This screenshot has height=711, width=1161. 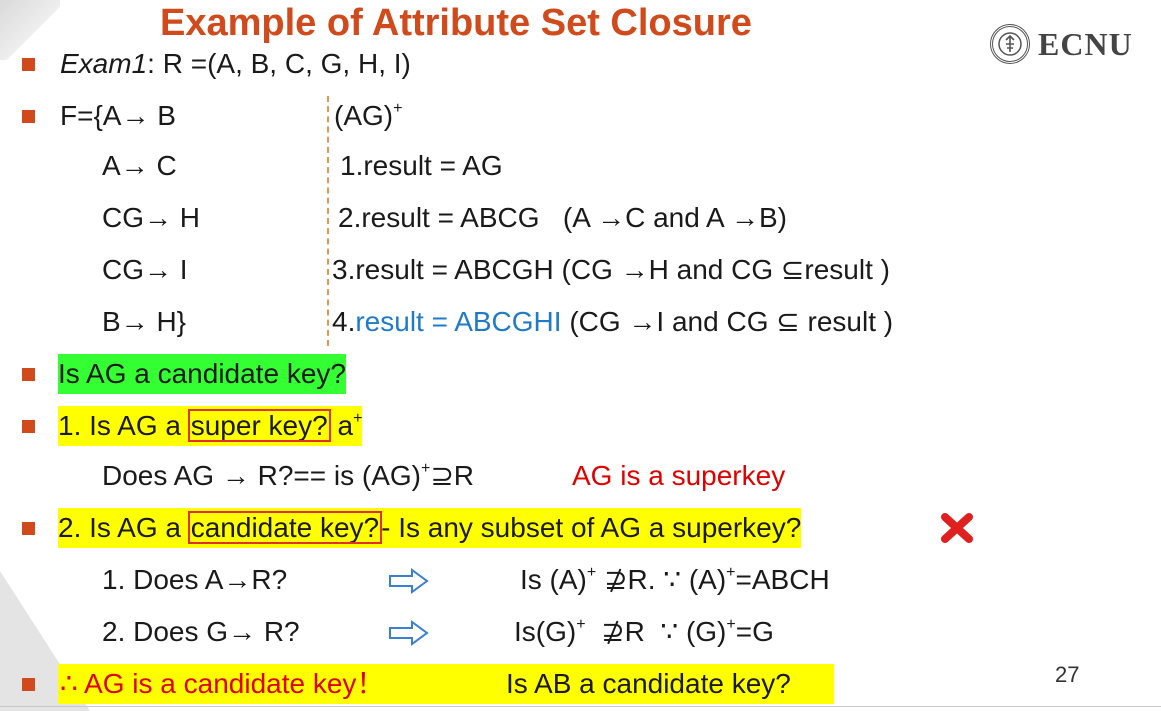 I want to click on fd-line: B→ H}, so click(x=144, y=321).